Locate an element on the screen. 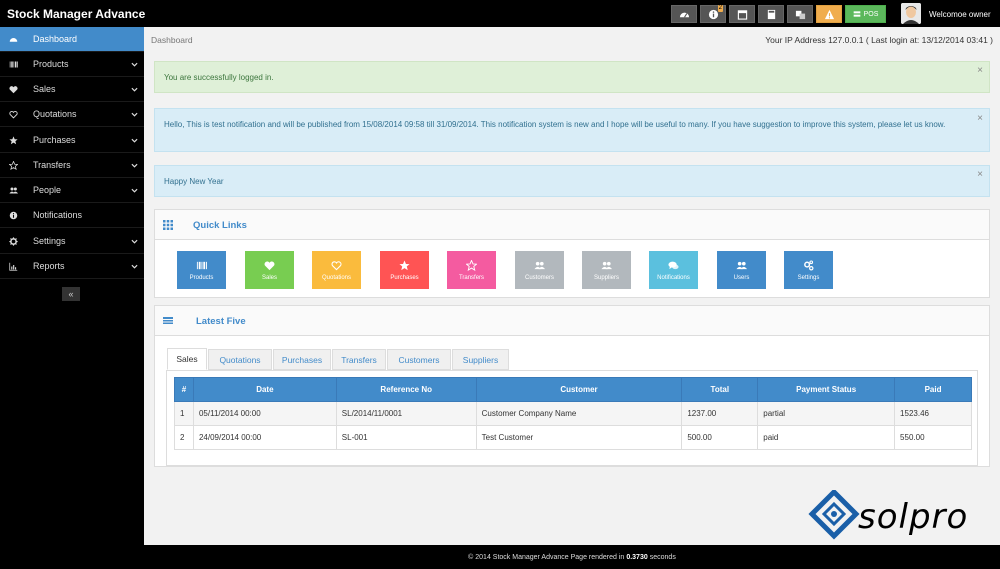 This screenshot has width=1000, height=569. language-button is located at coordinates (800, 14).